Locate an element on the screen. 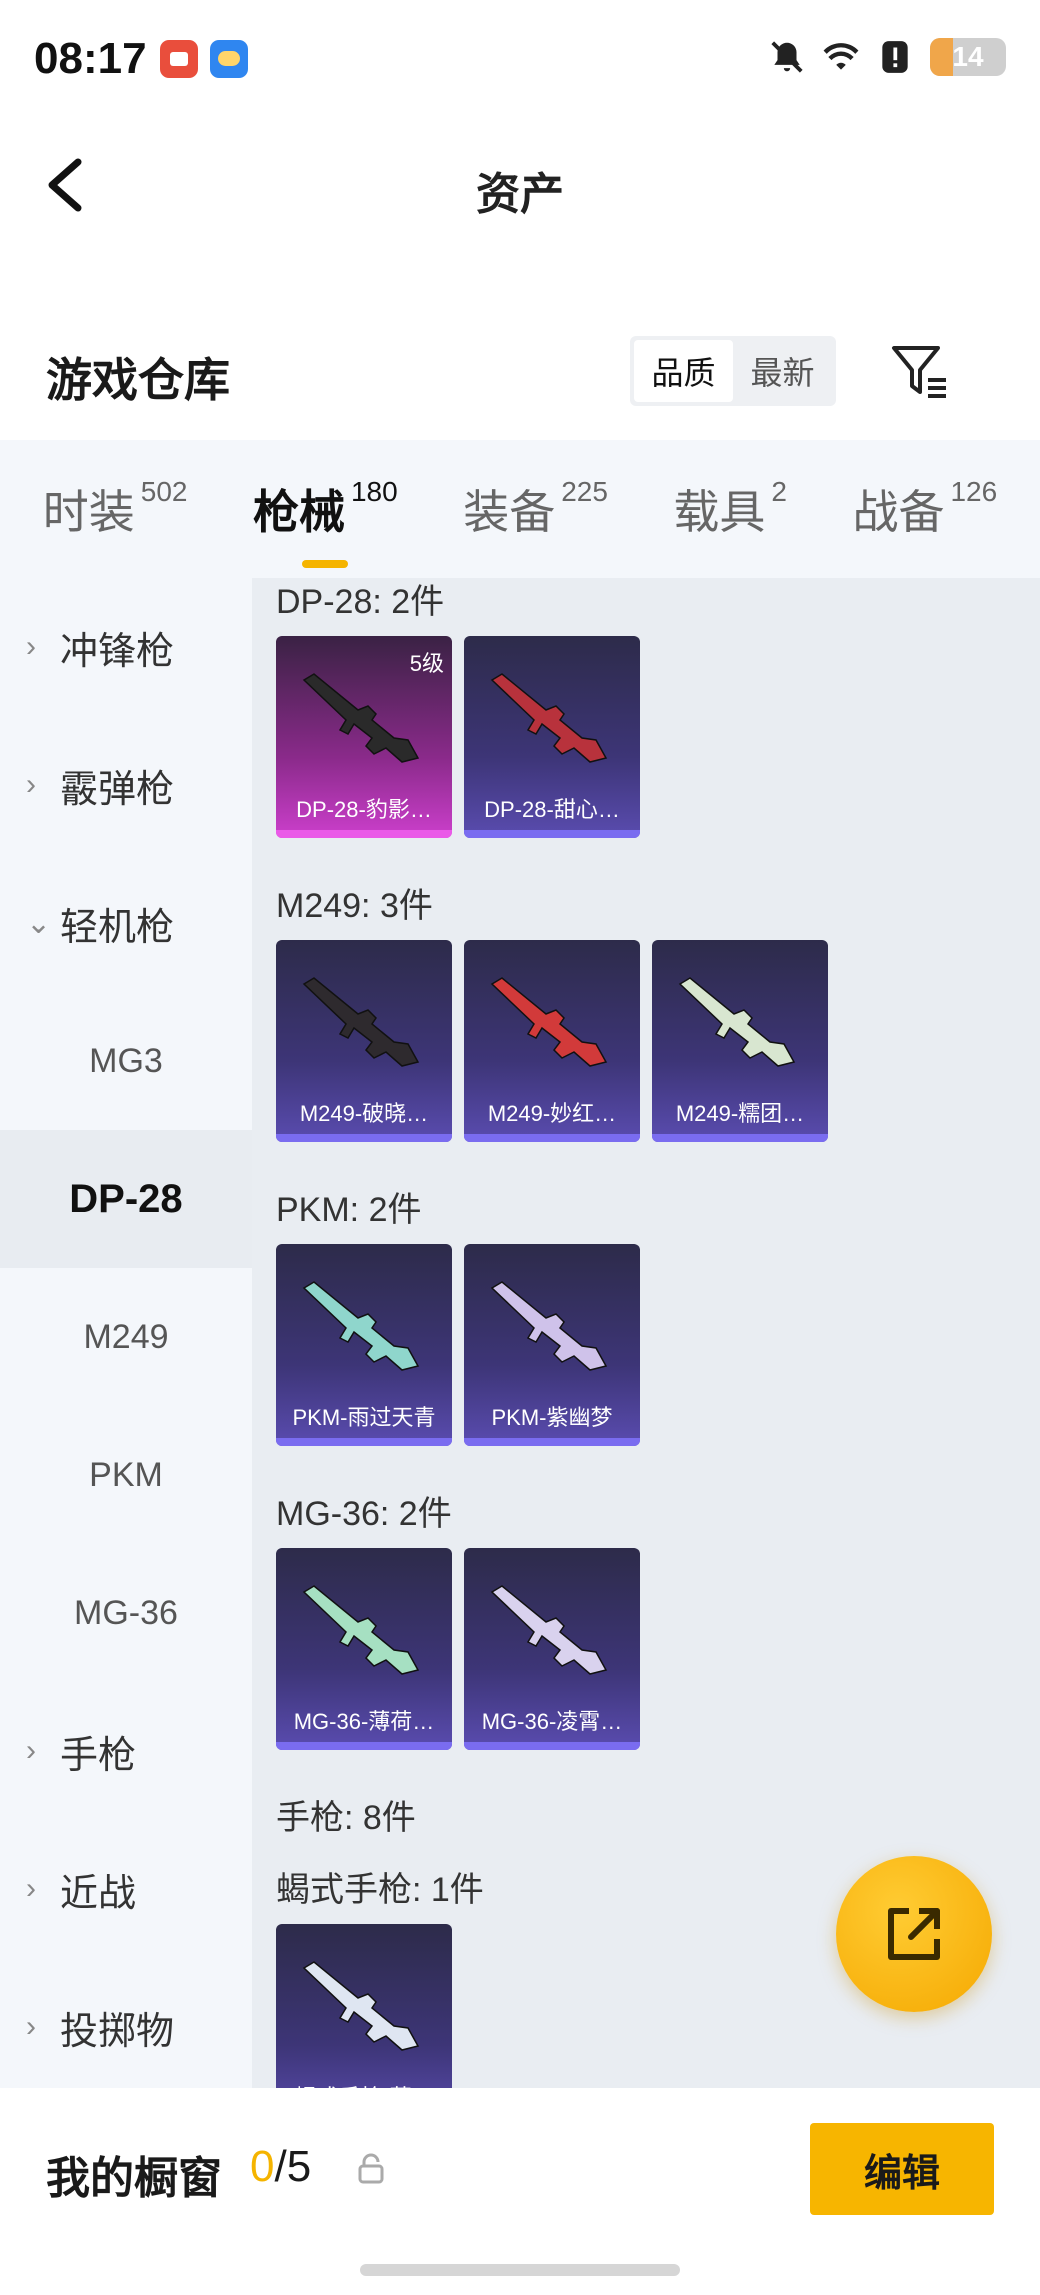  sidebar-item: PKM is located at coordinates (126, 1475).